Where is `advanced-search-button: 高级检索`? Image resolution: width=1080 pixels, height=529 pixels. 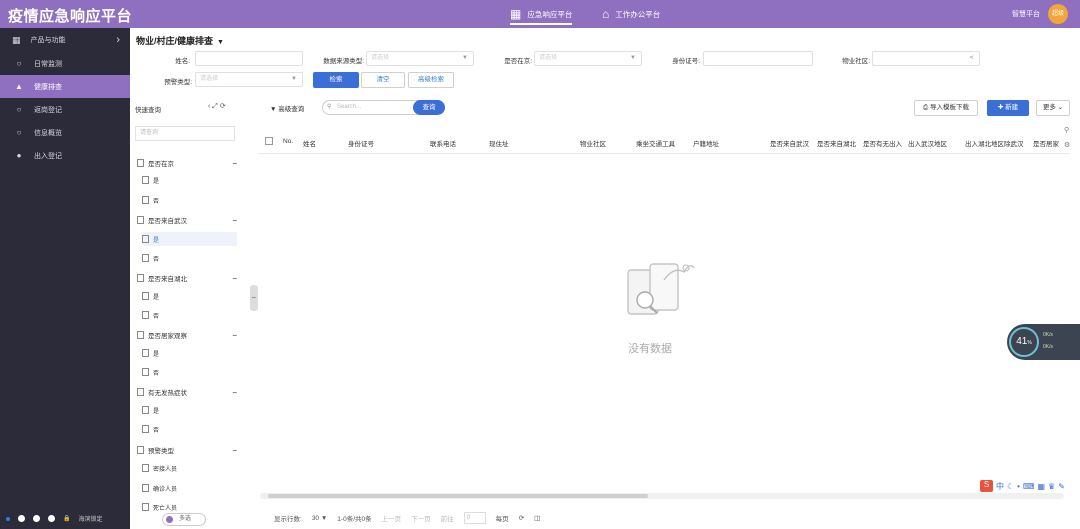 advanced-search-button: 高级检索 is located at coordinates (431, 80).